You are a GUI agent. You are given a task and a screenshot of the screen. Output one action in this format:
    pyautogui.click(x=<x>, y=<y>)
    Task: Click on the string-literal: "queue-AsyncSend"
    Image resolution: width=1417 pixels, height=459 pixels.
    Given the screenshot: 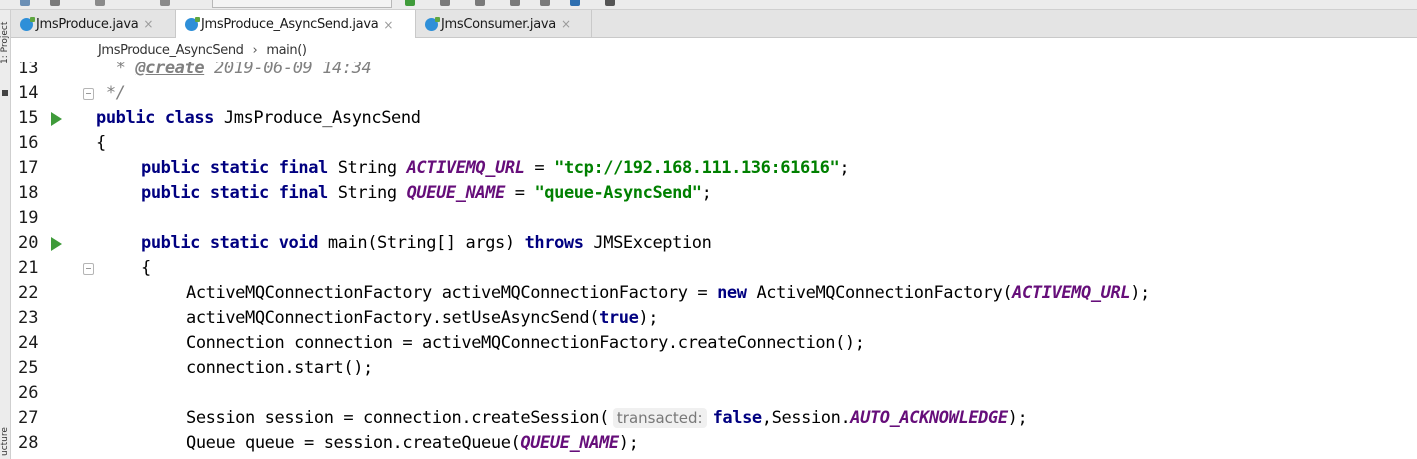 What is the action you would take?
    pyautogui.click(x=618, y=193)
    